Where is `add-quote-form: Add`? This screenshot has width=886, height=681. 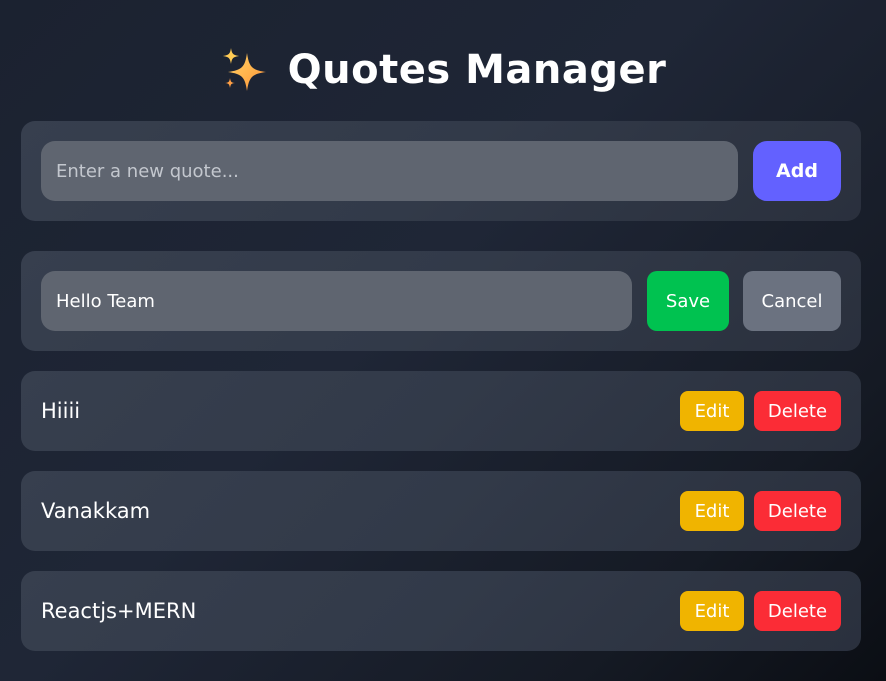
add-quote-form: Add is located at coordinates (441, 171).